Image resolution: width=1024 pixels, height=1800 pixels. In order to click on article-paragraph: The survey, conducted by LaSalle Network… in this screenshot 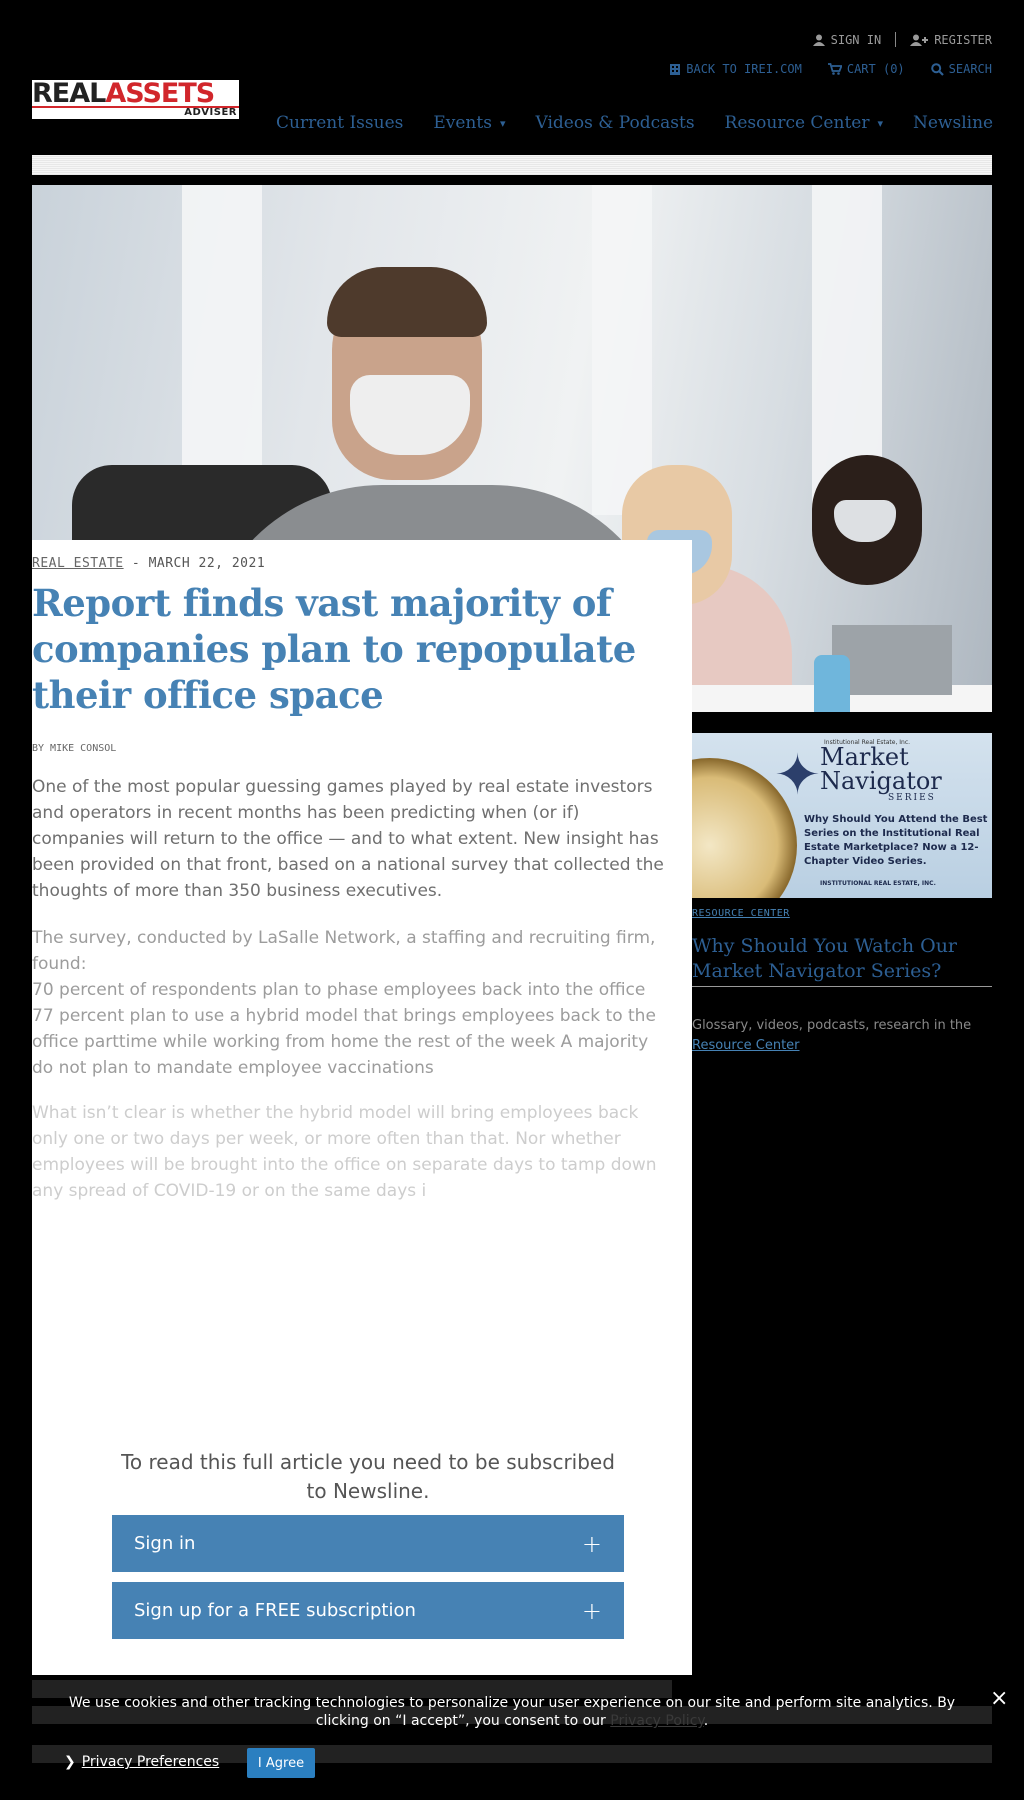, I will do `click(352, 1003)`.